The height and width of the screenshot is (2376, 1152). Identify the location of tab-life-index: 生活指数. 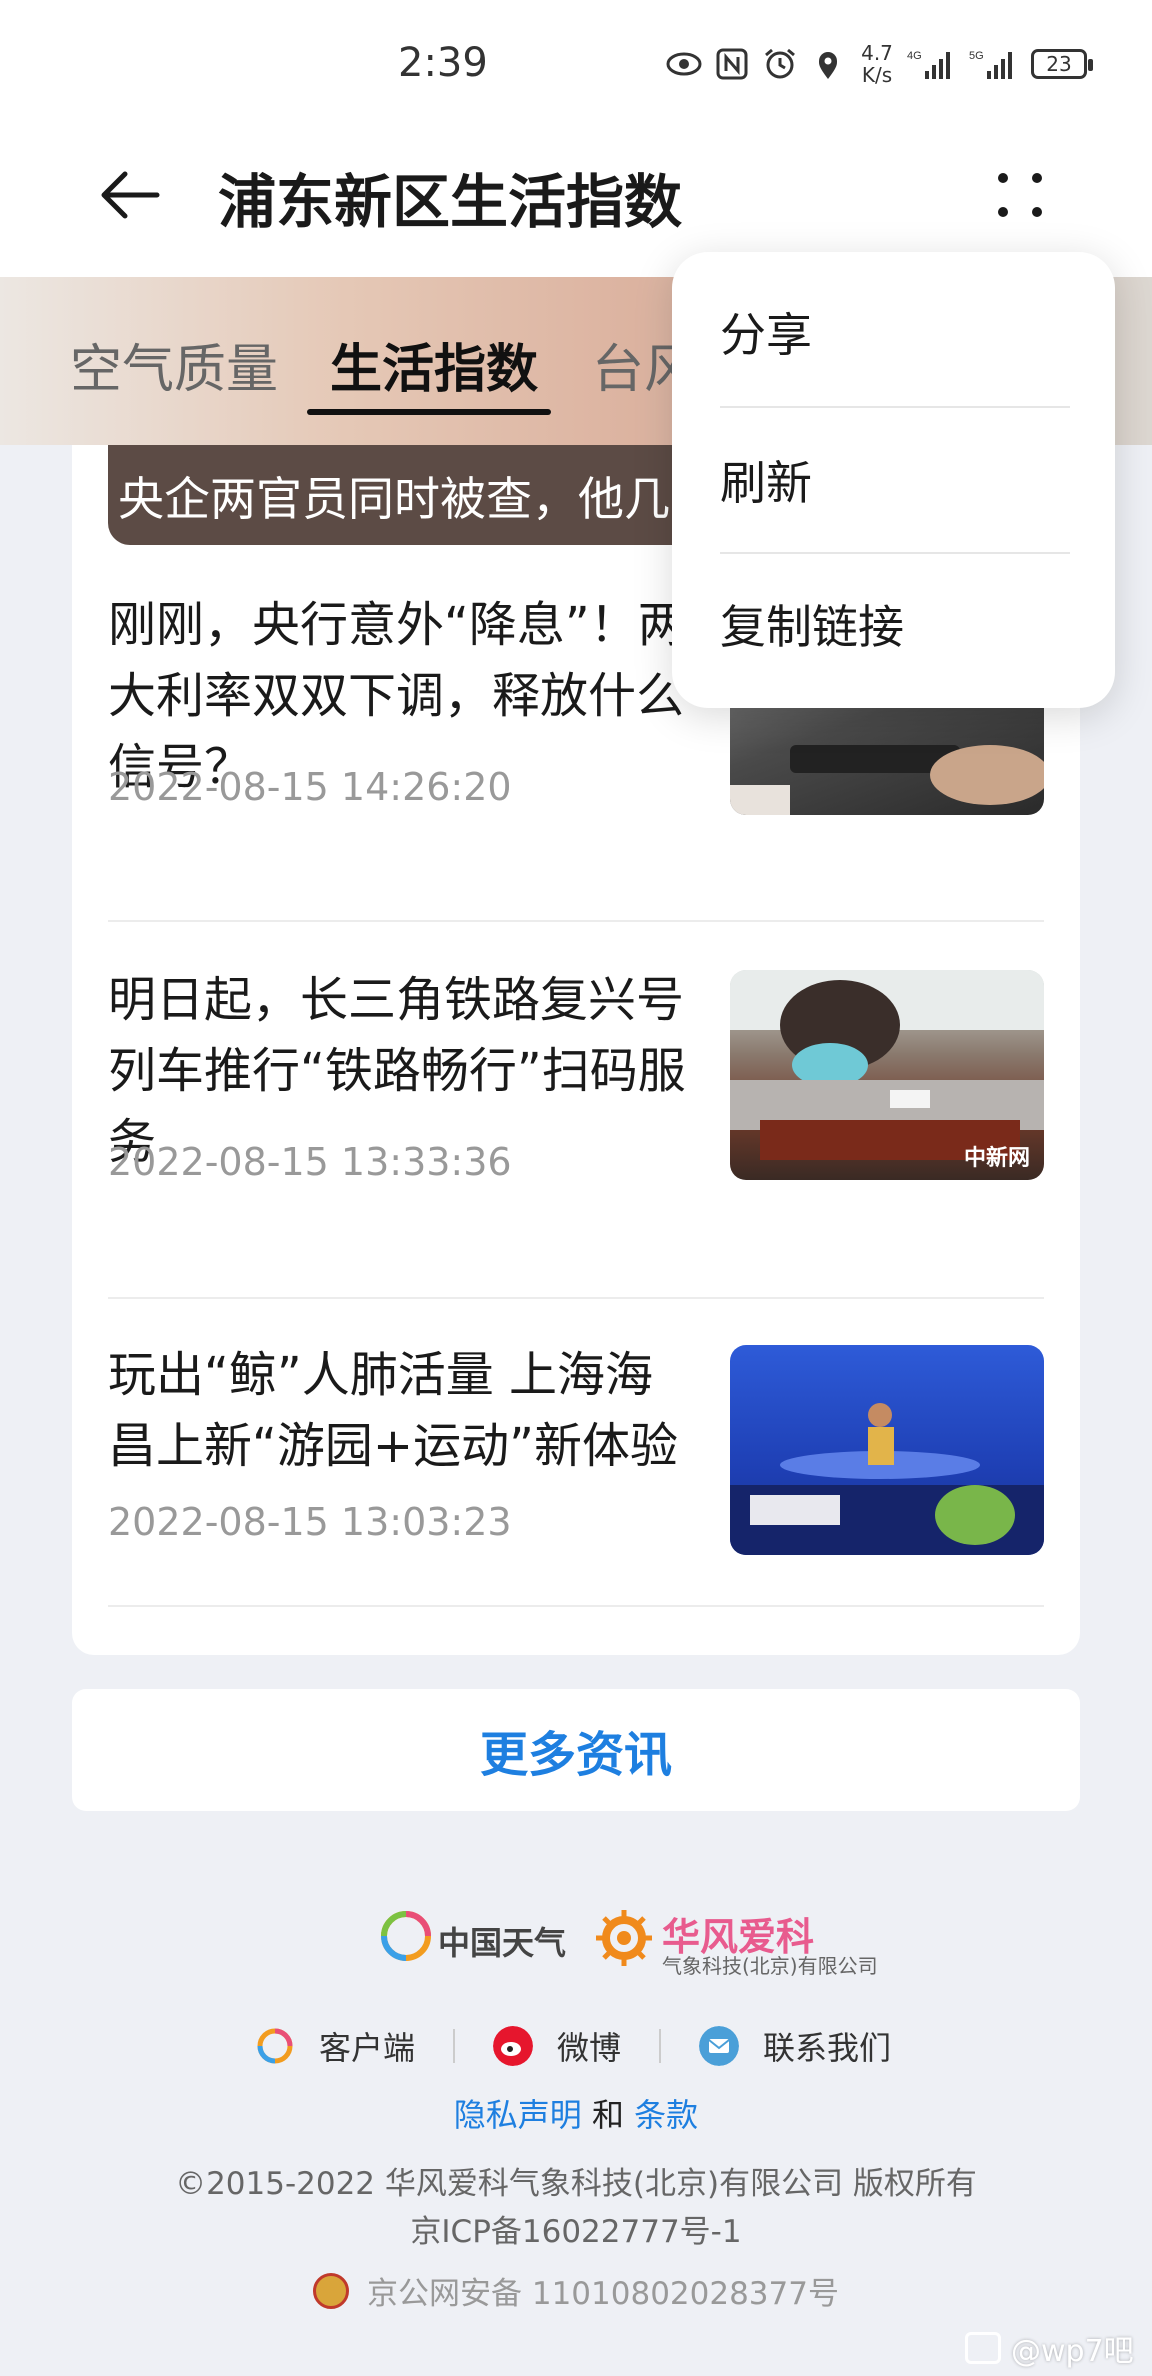
(434, 364).